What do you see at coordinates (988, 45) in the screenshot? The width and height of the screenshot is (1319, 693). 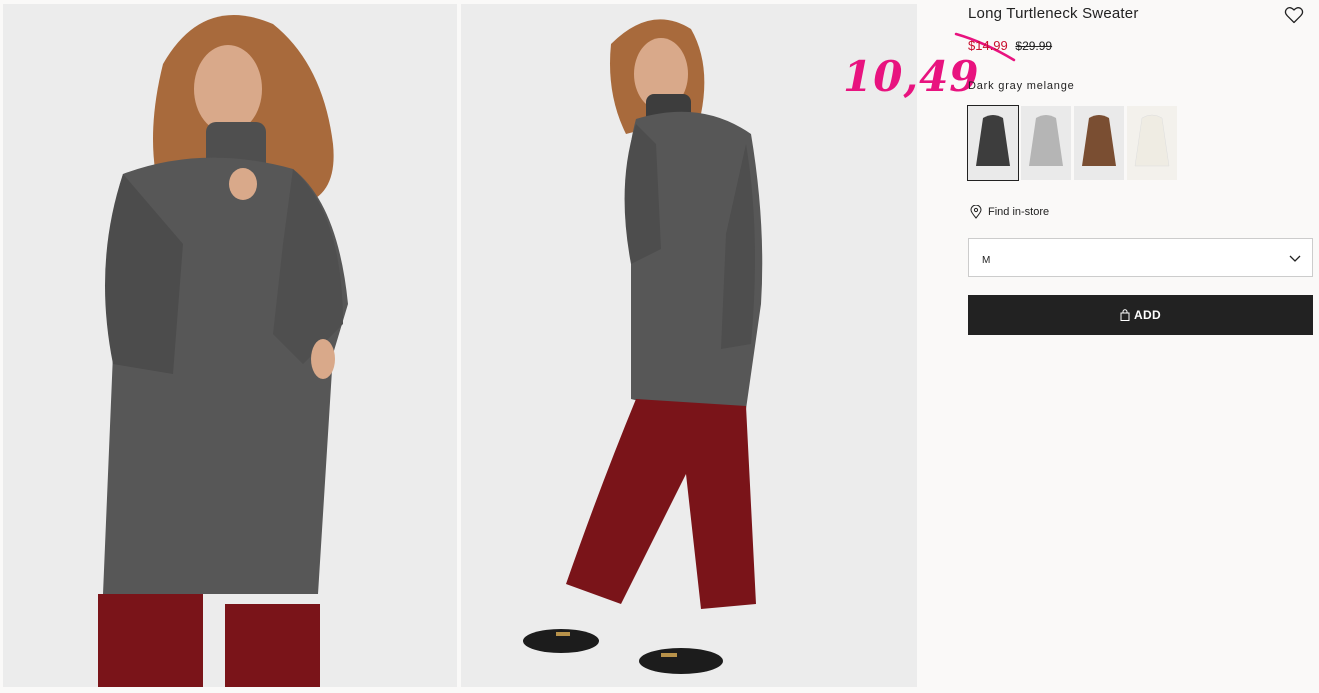 I see `sale-price: $14.99` at bounding box center [988, 45].